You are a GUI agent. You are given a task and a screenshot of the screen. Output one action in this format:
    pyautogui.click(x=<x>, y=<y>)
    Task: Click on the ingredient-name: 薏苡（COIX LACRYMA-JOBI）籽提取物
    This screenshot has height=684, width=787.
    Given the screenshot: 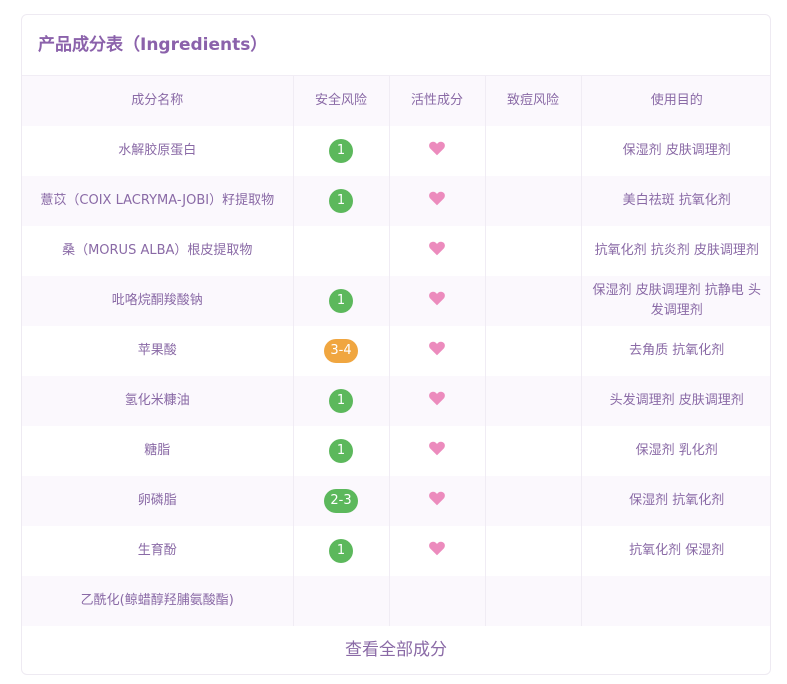 What is the action you would take?
    pyautogui.click(x=158, y=201)
    